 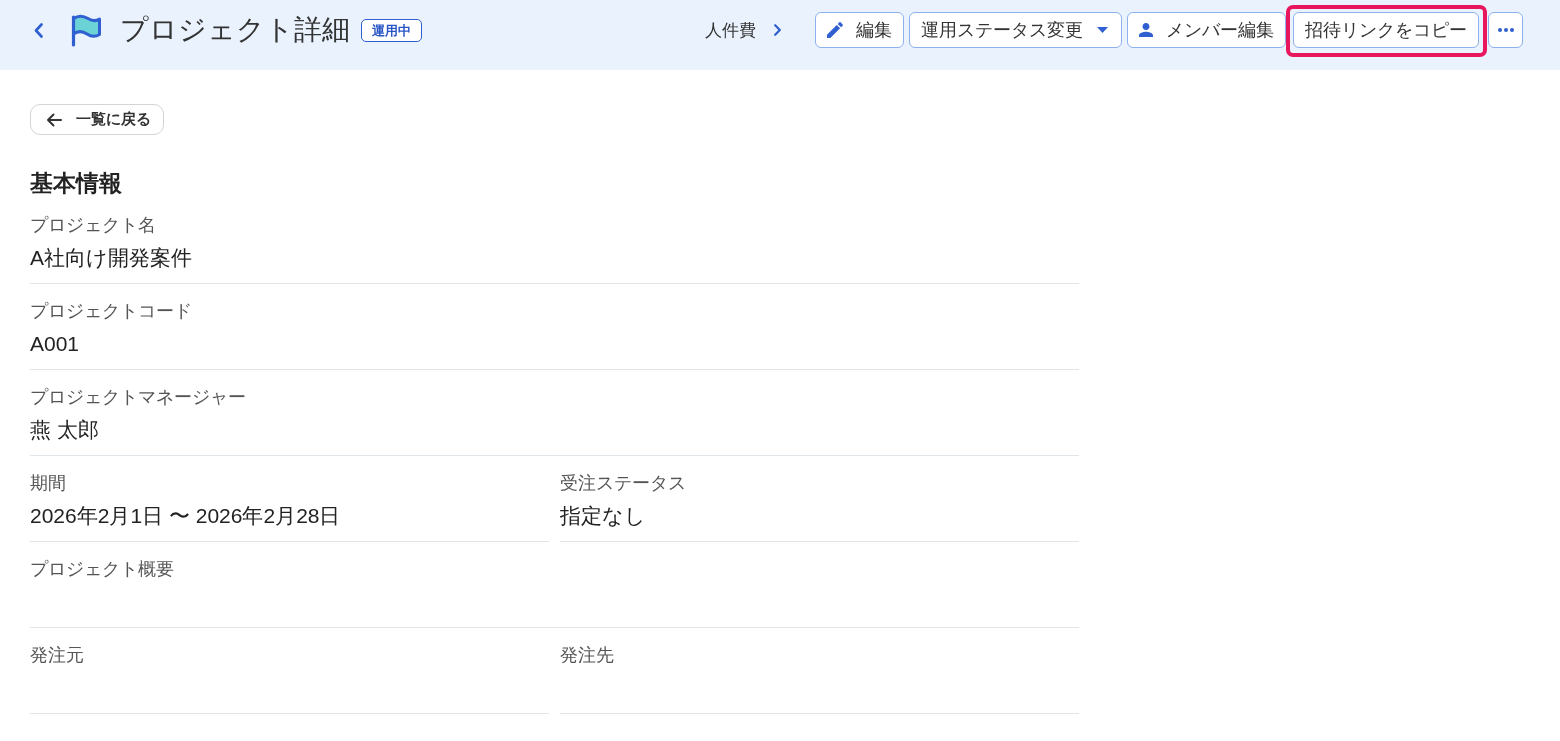 I want to click on caret-down-icon, so click(x=1102, y=30).